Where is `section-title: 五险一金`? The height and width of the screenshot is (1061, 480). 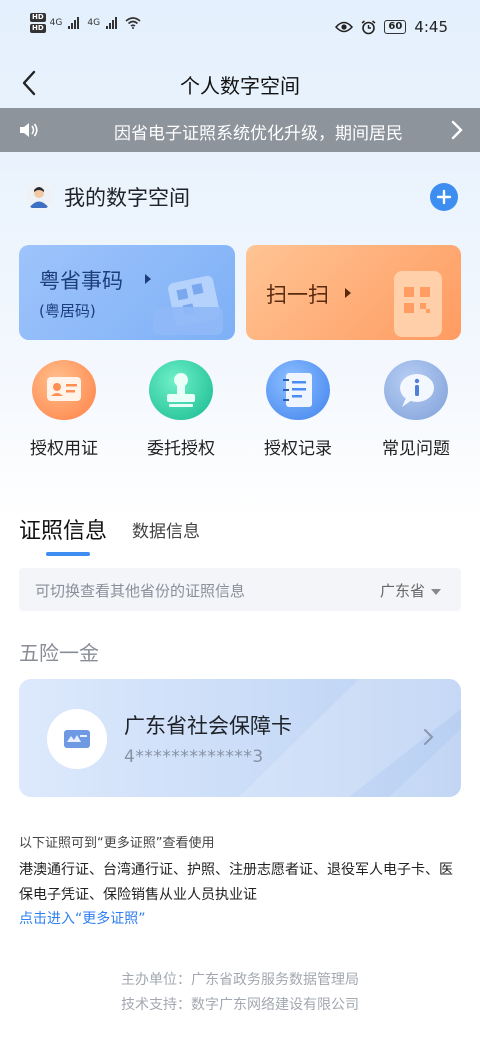
section-title: 五险一金 is located at coordinates (59, 653).